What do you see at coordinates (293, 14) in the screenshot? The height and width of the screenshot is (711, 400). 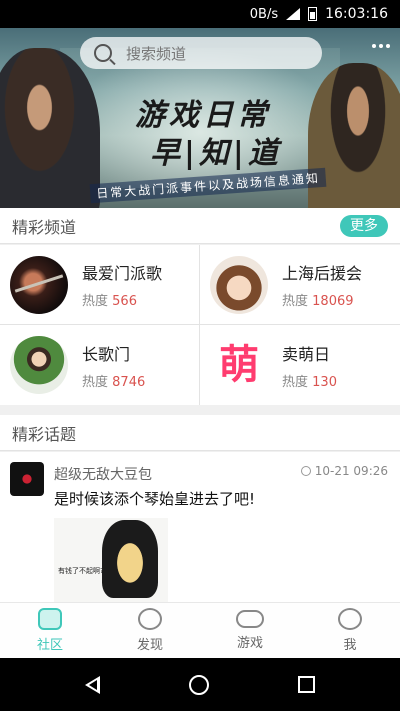 I see `signal-icon` at bounding box center [293, 14].